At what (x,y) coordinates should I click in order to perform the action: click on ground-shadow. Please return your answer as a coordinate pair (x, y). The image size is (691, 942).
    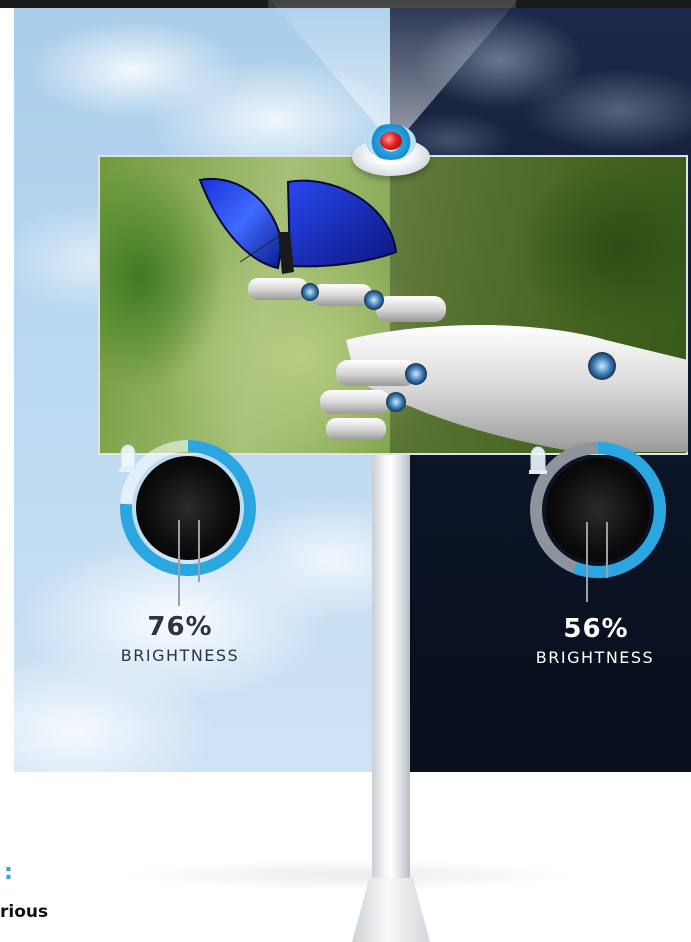
    Looking at the image, I should click on (350, 875).